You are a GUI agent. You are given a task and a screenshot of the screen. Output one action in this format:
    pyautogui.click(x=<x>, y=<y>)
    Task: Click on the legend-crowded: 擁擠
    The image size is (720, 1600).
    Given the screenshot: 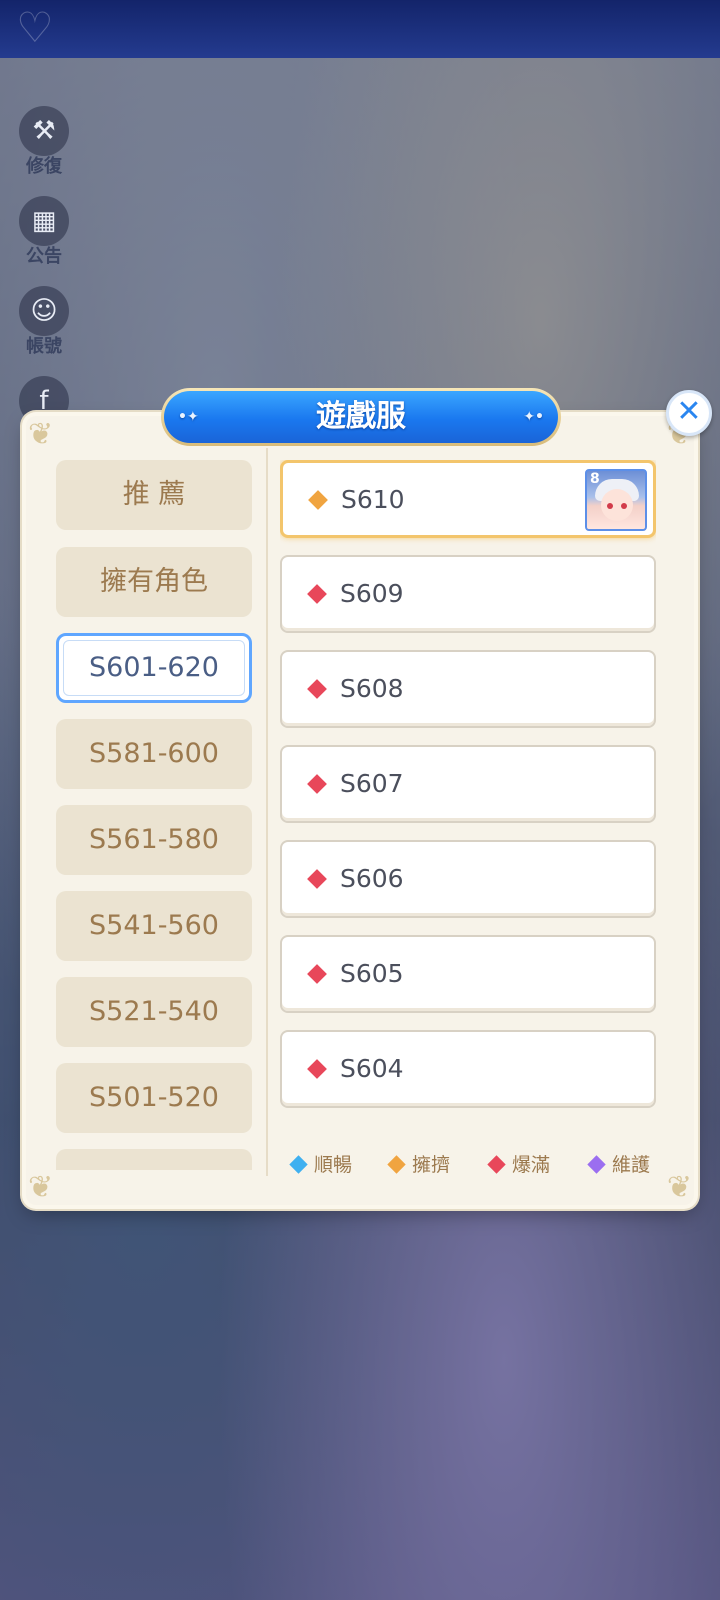 What is the action you would take?
    pyautogui.click(x=419, y=1165)
    